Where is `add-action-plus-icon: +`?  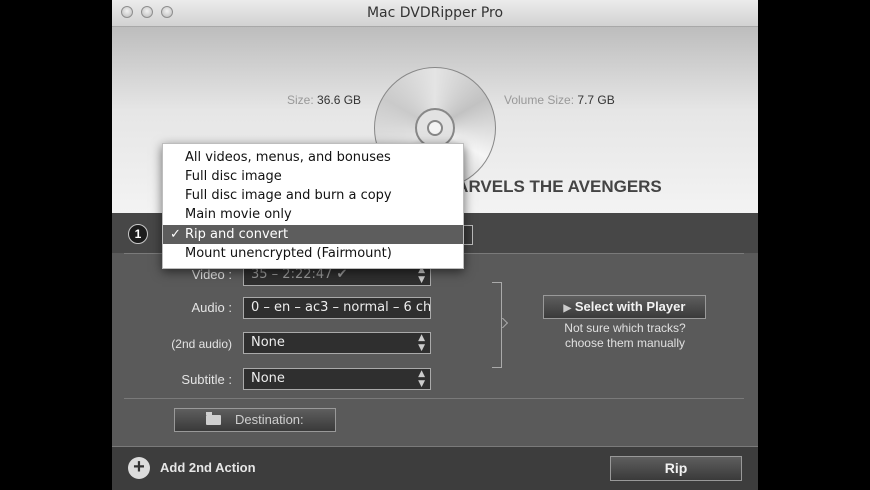 add-action-plus-icon: + is located at coordinates (139, 468).